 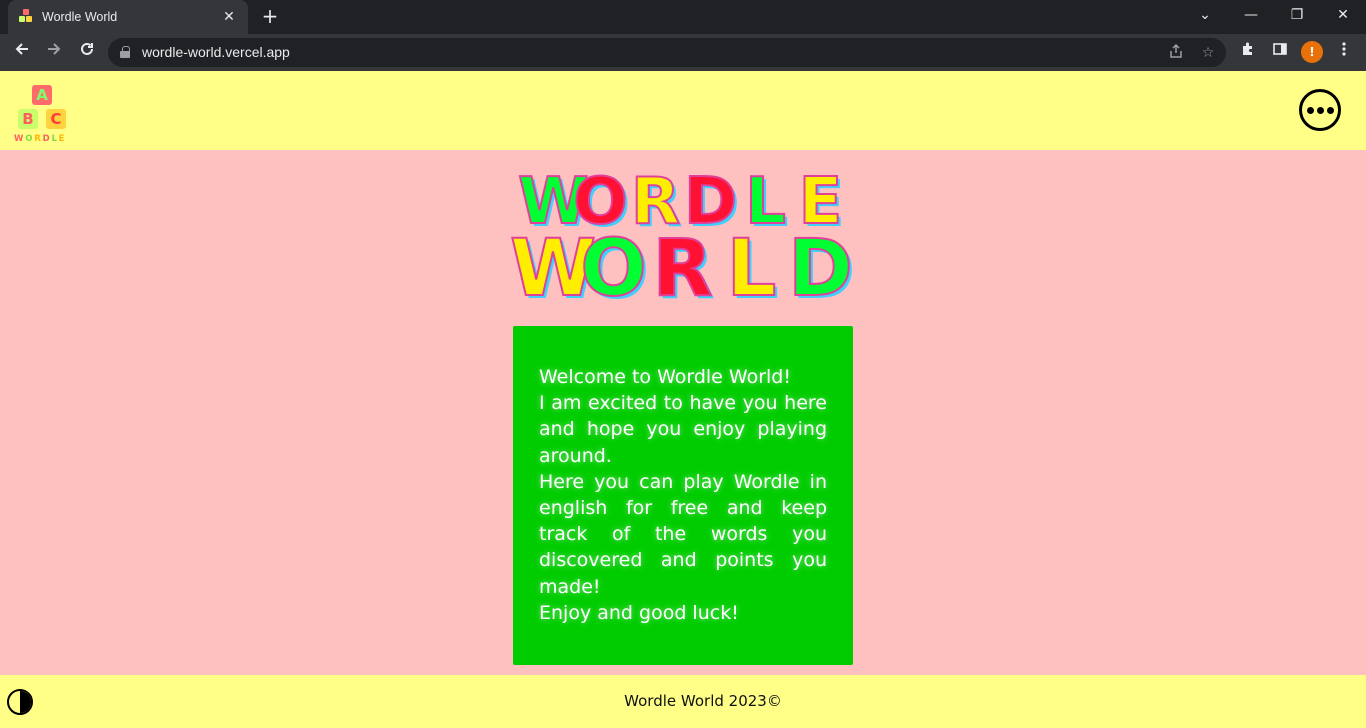 What do you see at coordinates (665, 377) in the screenshot?
I see `welcome-heading: Welcome to Wordle World!` at bounding box center [665, 377].